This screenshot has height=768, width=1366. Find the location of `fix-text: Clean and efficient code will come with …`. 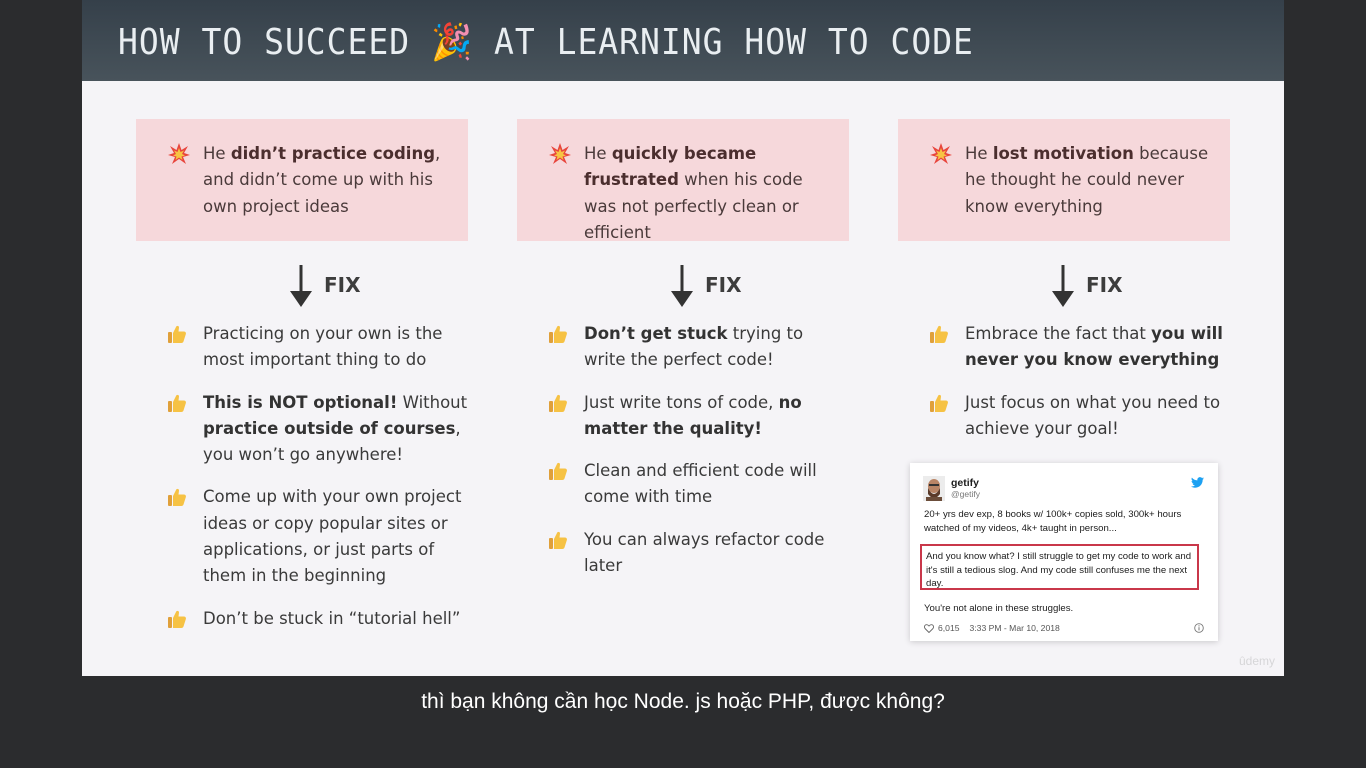

fix-text: Clean and efficient code will come with … is located at coordinates (700, 484).